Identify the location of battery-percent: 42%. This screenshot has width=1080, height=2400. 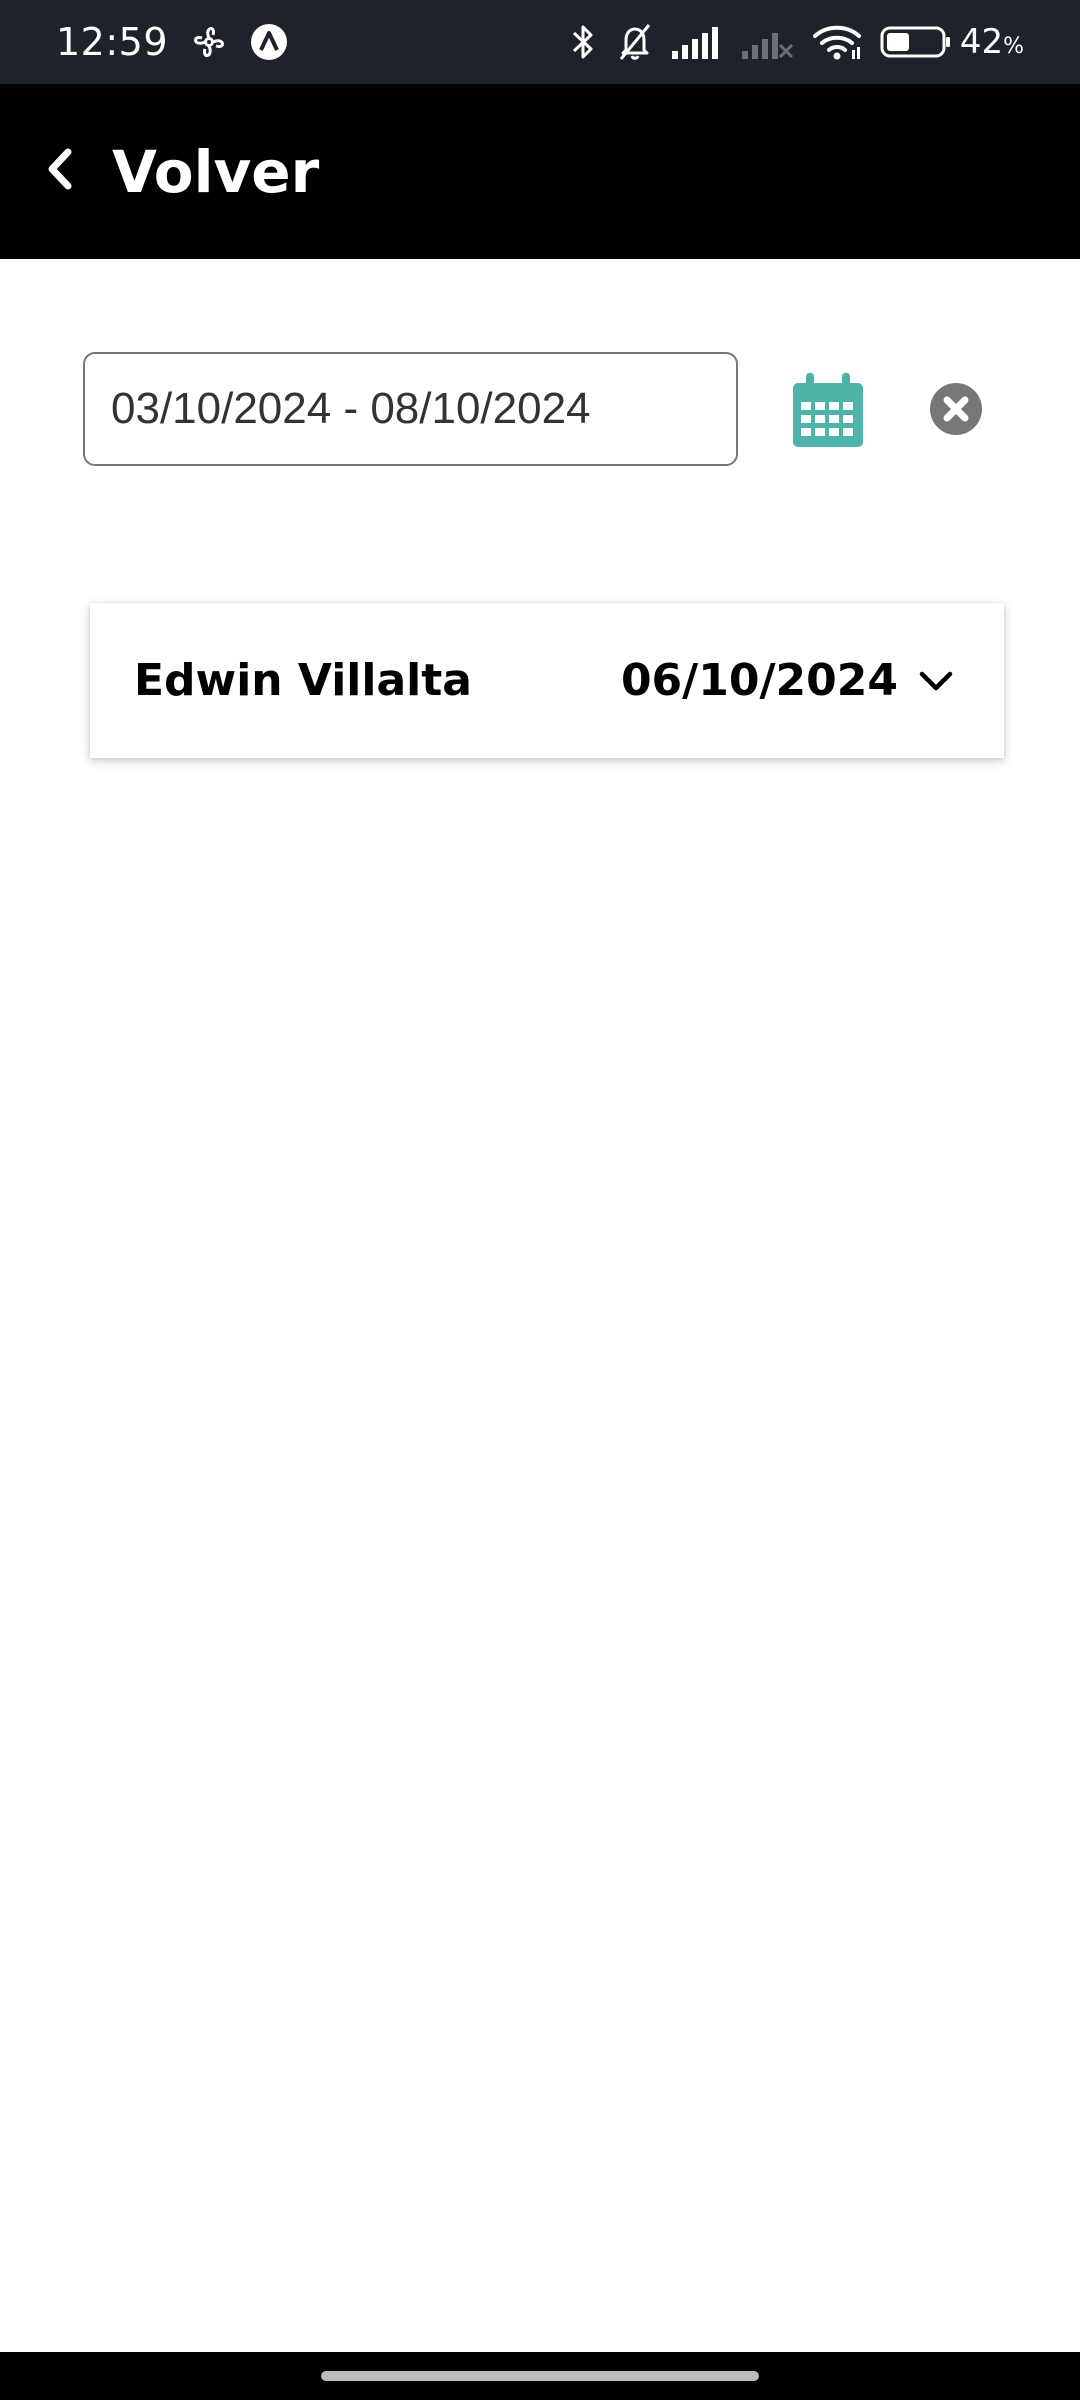
(991, 42).